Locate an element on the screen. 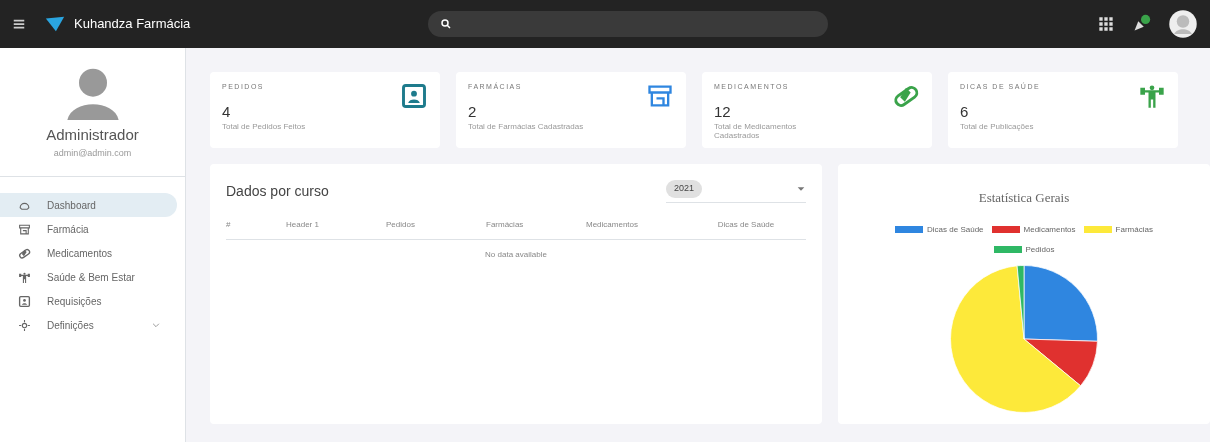  legend-label: Farmácias is located at coordinates (1134, 229).